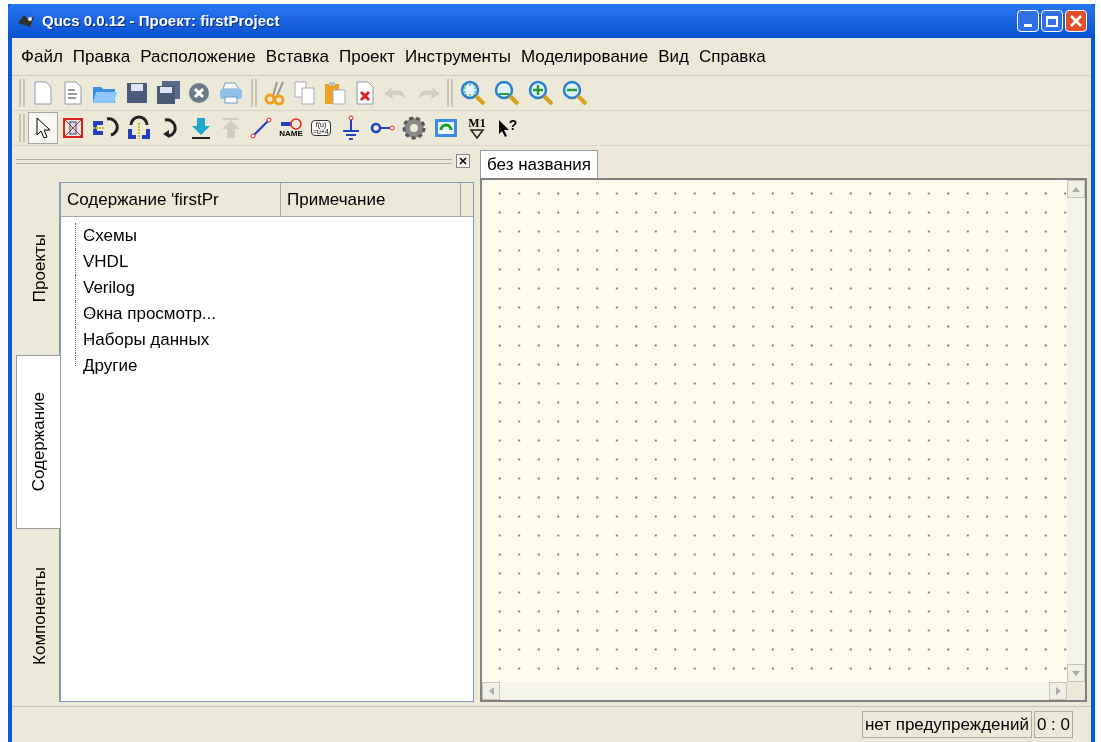  I want to click on minimize-icon, so click(1028, 25).